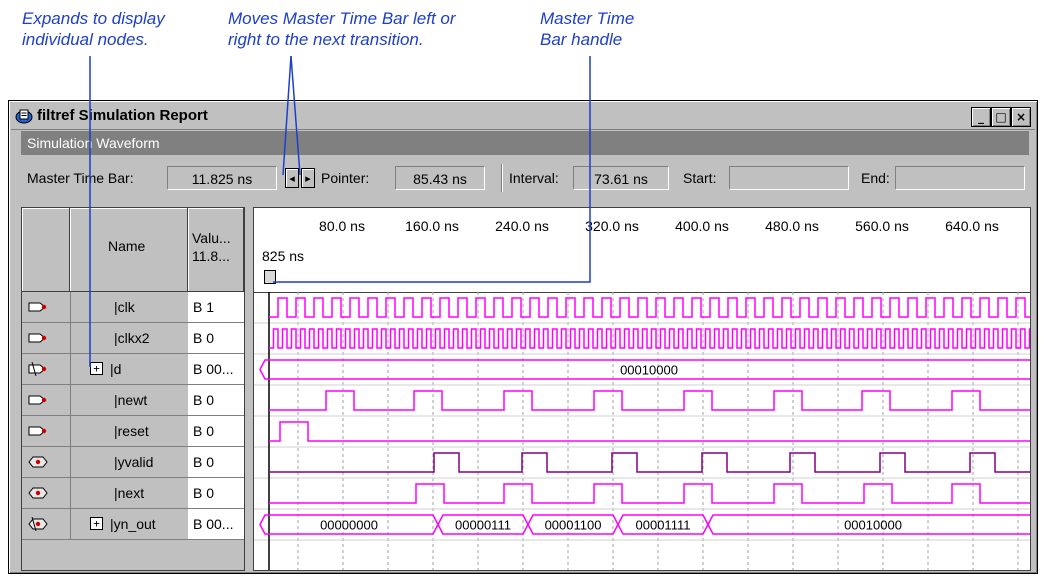  What do you see at coordinates (342, 226) in the screenshot?
I see `time-tick-label: 80.0 ns` at bounding box center [342, 226].